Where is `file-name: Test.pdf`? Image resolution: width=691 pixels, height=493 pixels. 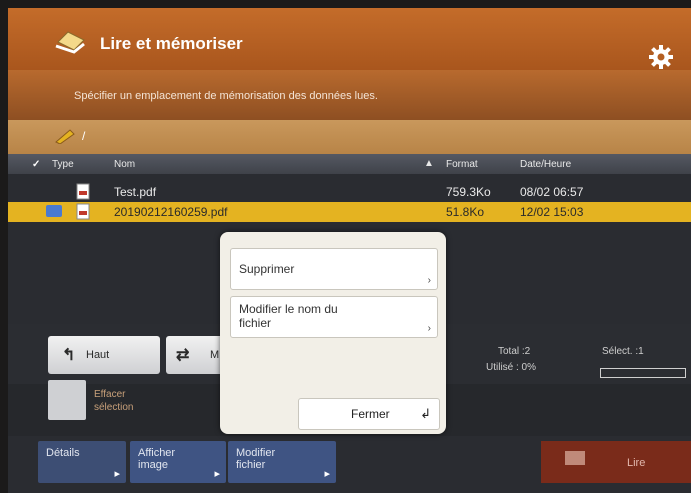
file-name: Test.pdf is located at coordinates (135, 192).